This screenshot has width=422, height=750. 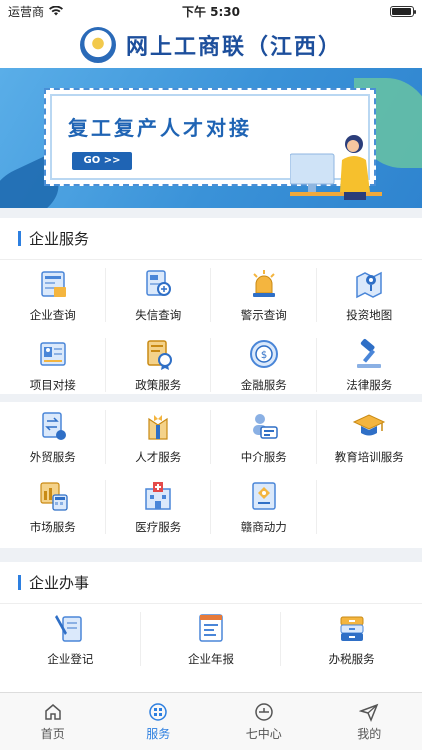 What do you see at coordinates (160, 128) in the screenshot?
I see `banner-heading: 复工复产人才对接` at bounding box center [160, 128].